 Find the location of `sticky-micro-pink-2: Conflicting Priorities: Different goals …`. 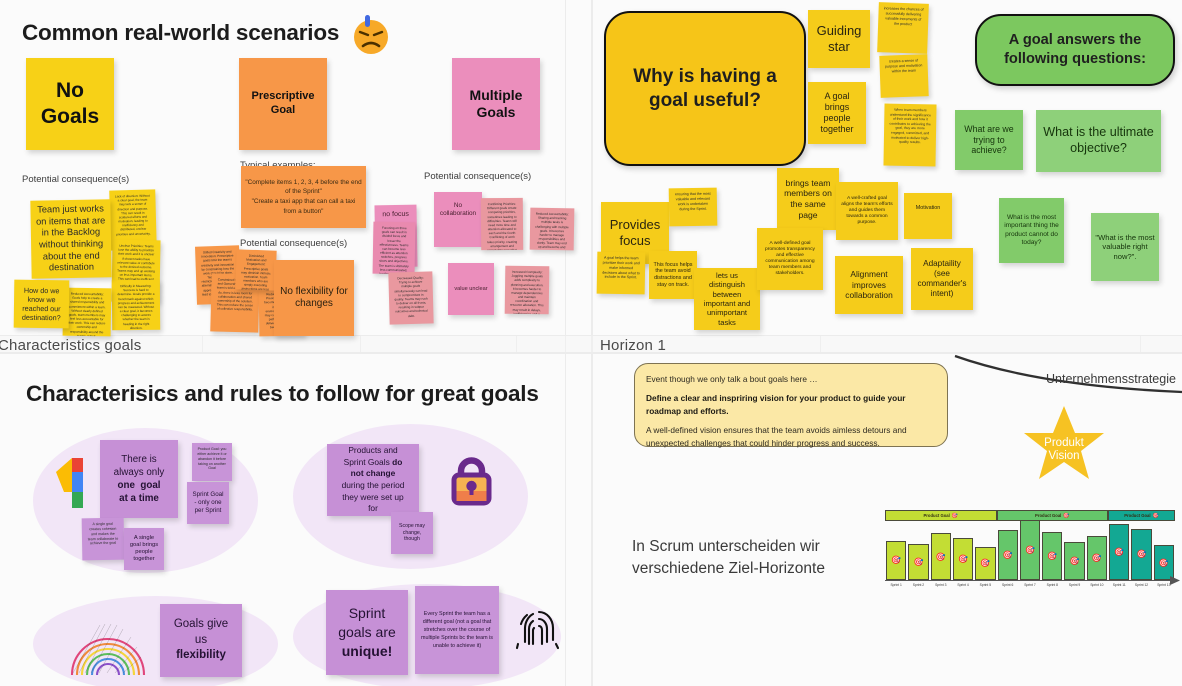

sticky-micro-pink-2: Conflicting Priorities: Different goals … is located at coordinates (502, 224).